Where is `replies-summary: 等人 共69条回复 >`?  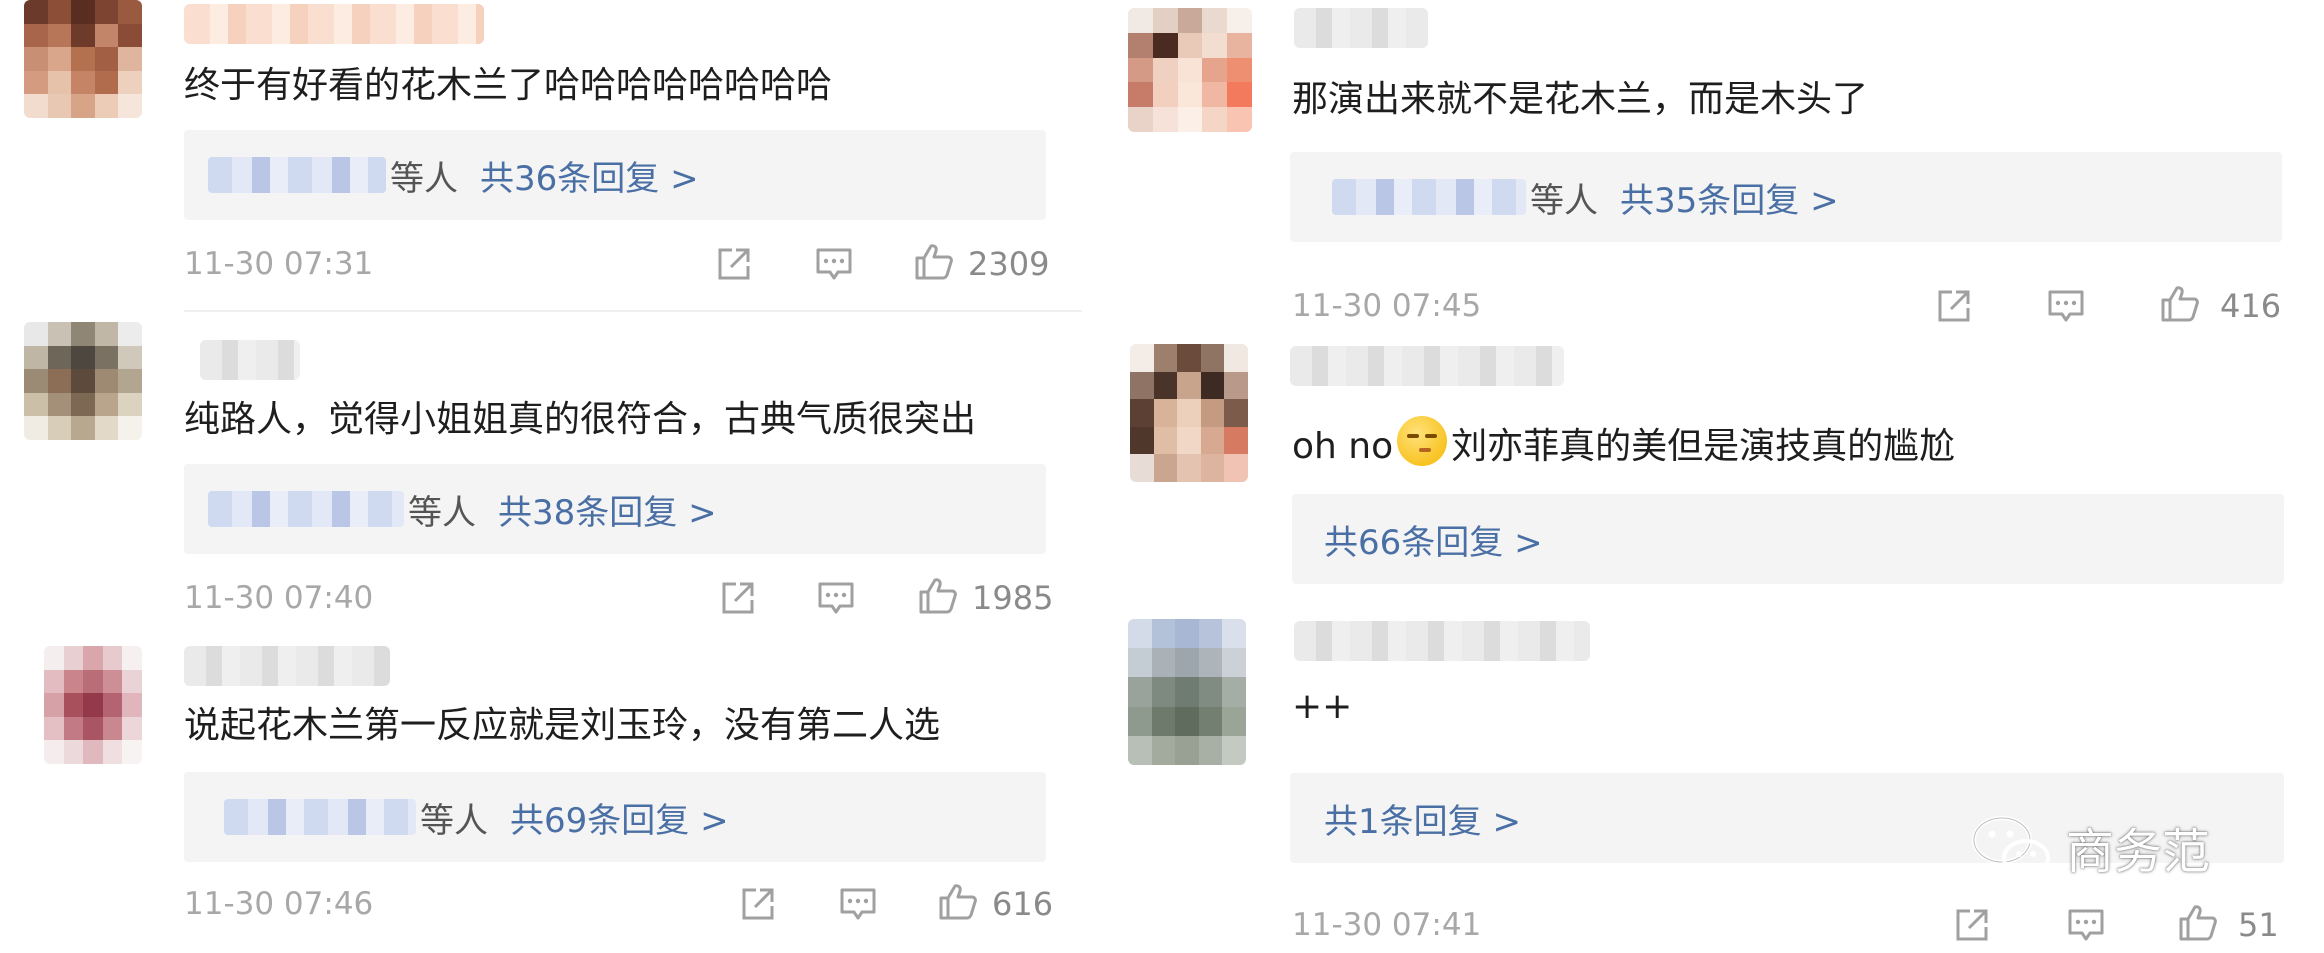 replies-summary: 等人 共69条回复 > is located at coordinates (615, 817).